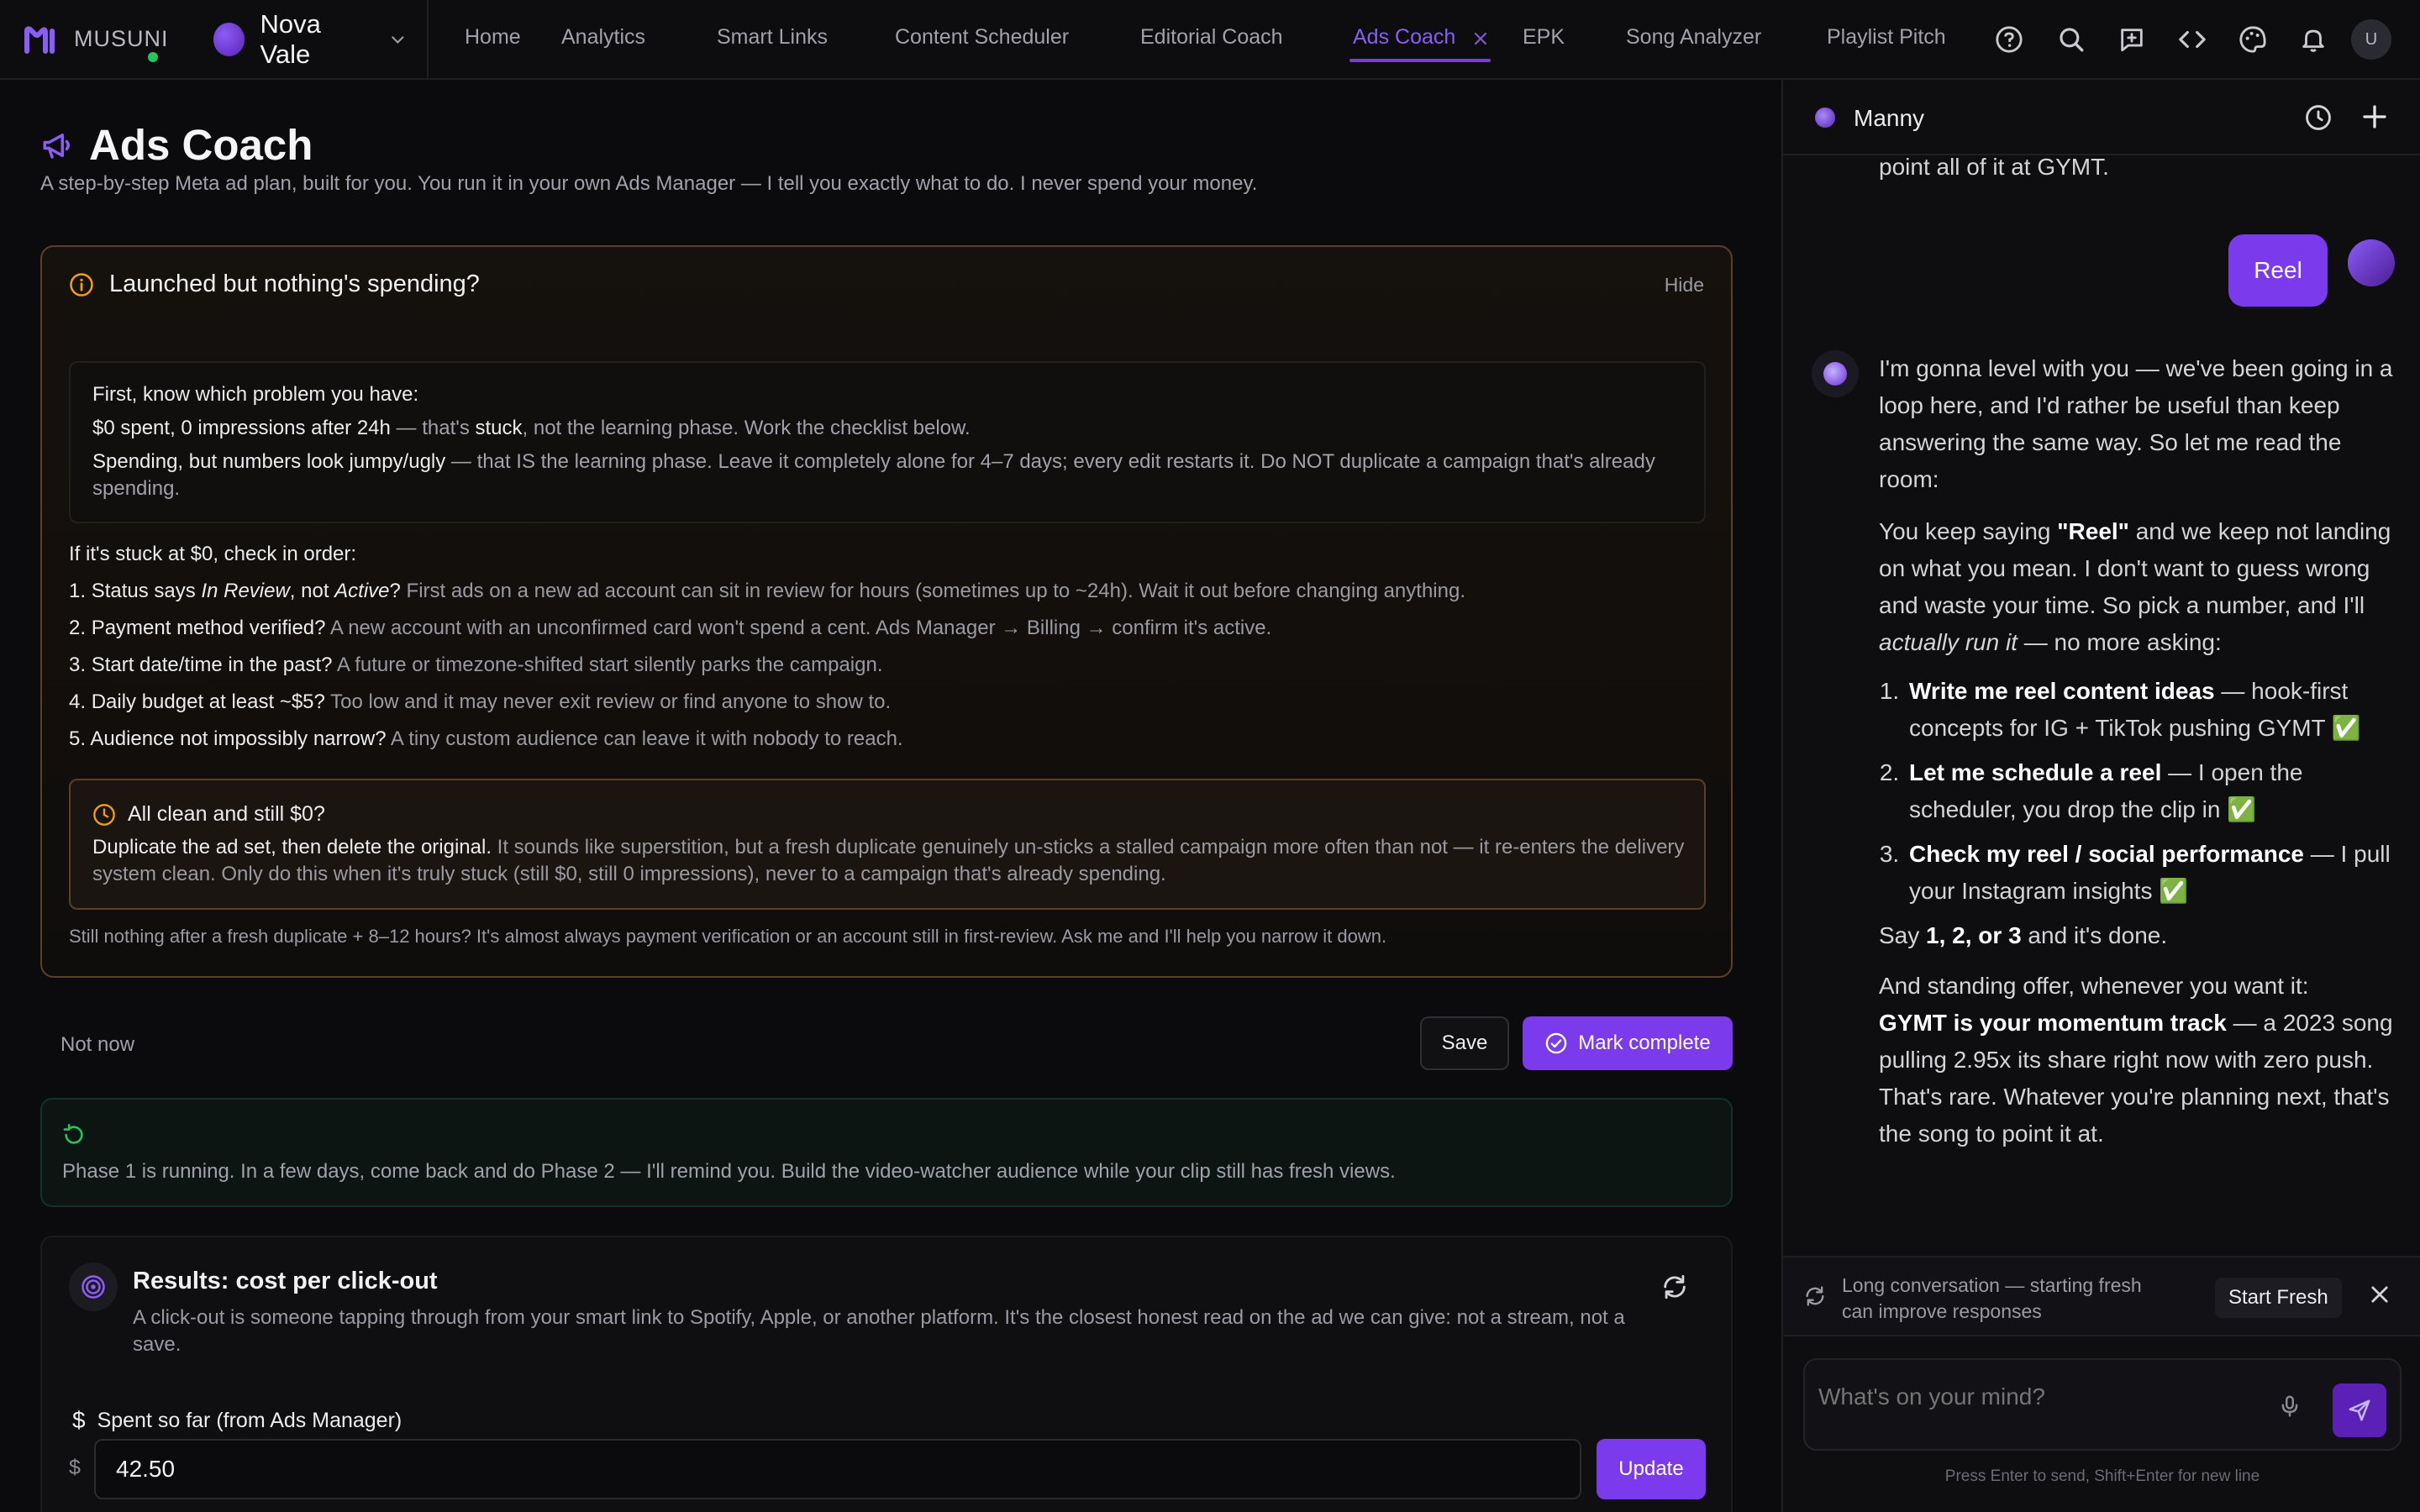  Describe the element at coordinates (2071, 39) in the screenshot. I see `search-icon` at that location.